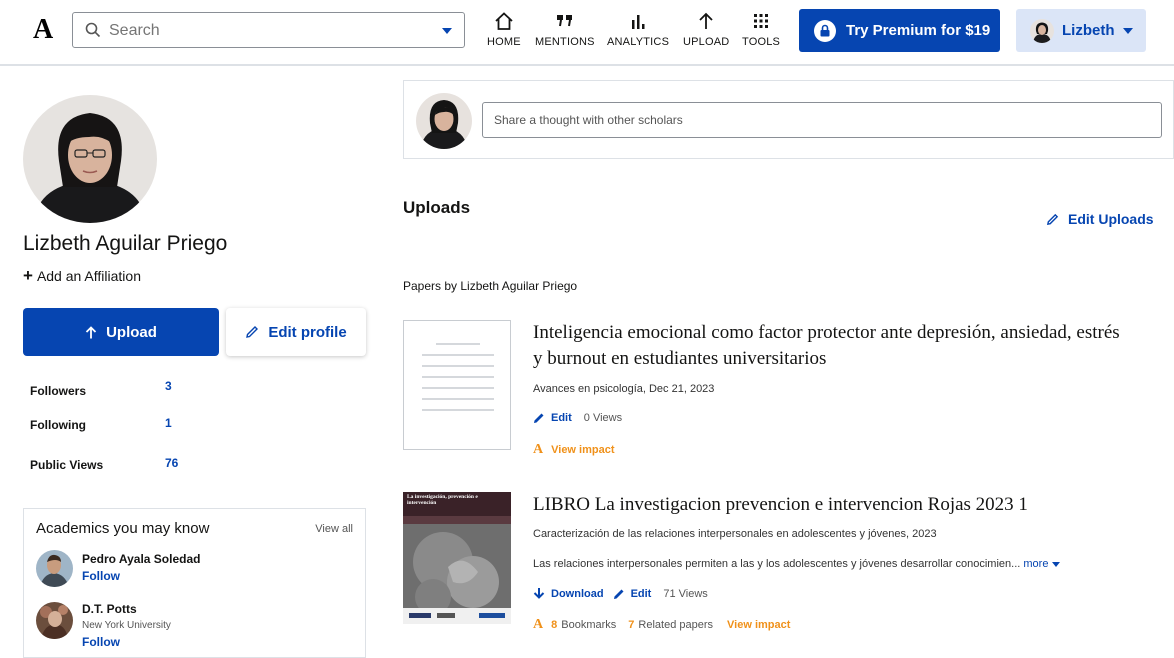 This screenshot has width=1174, height=658. I want to click on try-premium-button: Try Premium for $19, so click(899, 30).